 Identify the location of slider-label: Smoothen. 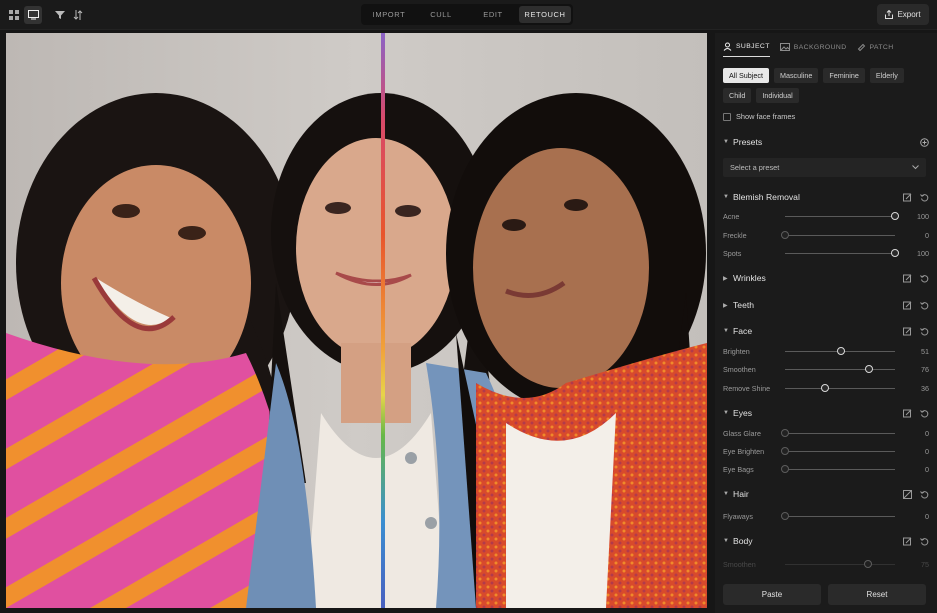
(739, 369).